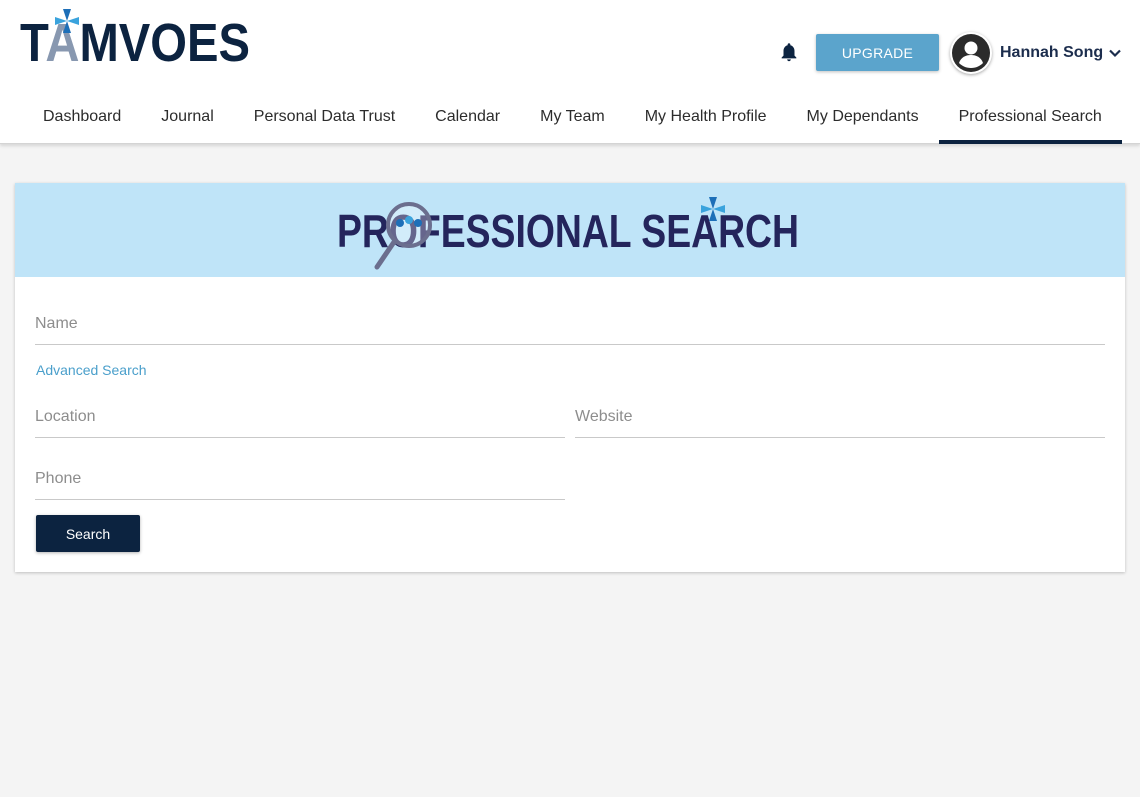 Image resolution: width=1140 pixels, height=797 pixels. I want to click on name-input, so click(570, 324).